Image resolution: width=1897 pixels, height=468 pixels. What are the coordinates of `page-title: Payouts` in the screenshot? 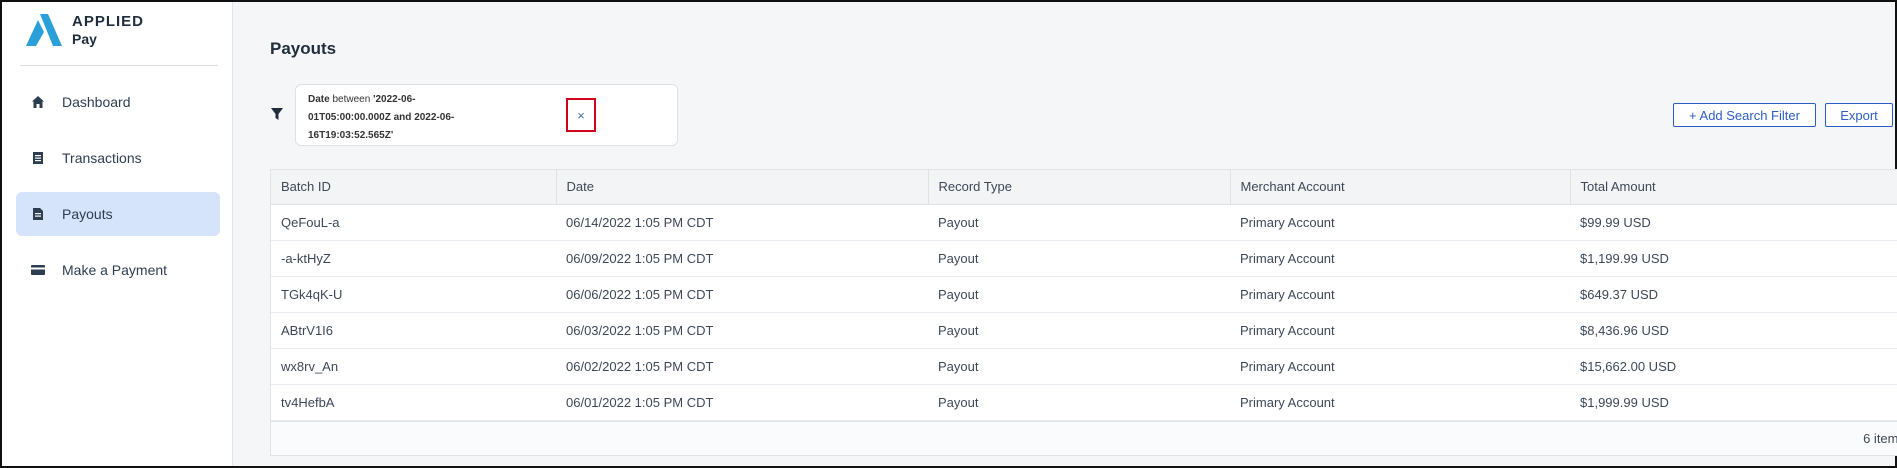 It's located at (303, 48).